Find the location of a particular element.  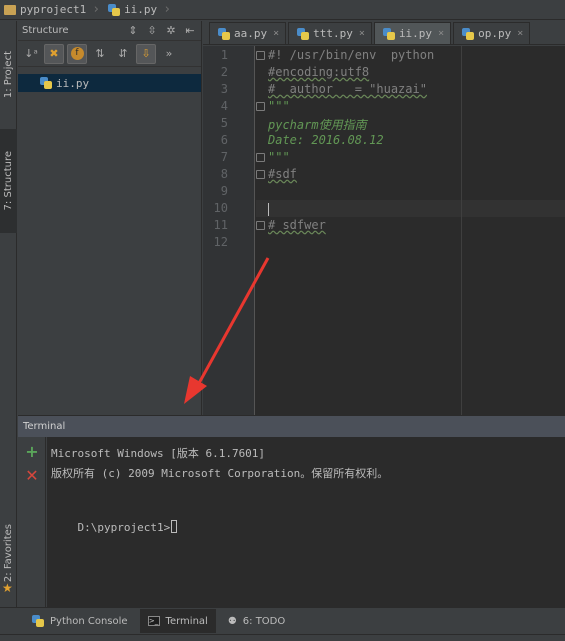

terminal-prompt-line: D:\pyproject1> is located at coordinates (114, 527).